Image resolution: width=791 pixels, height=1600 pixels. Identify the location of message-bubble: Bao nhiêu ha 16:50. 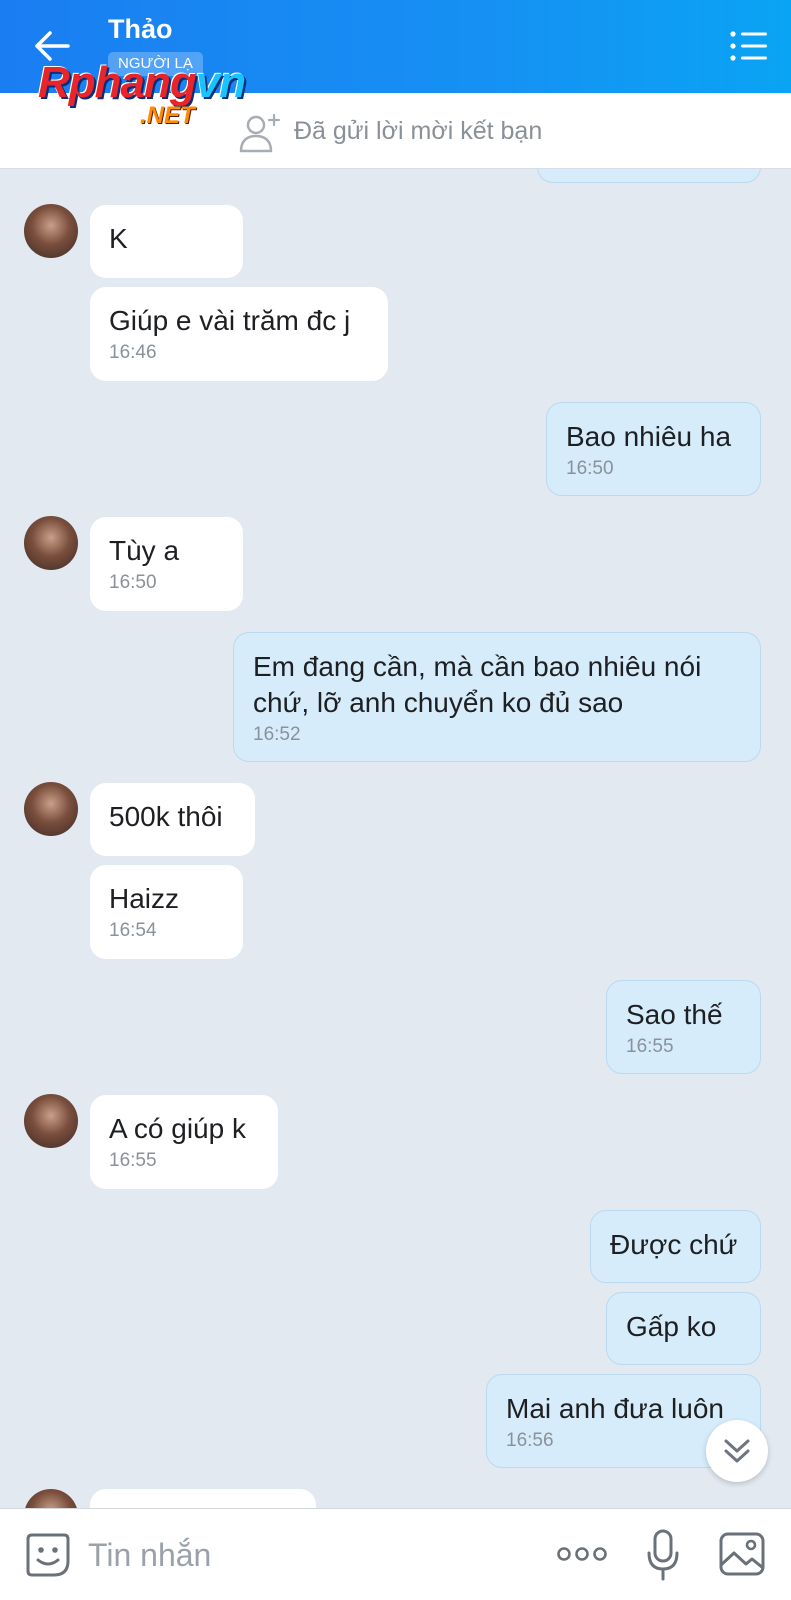
(653, 449).